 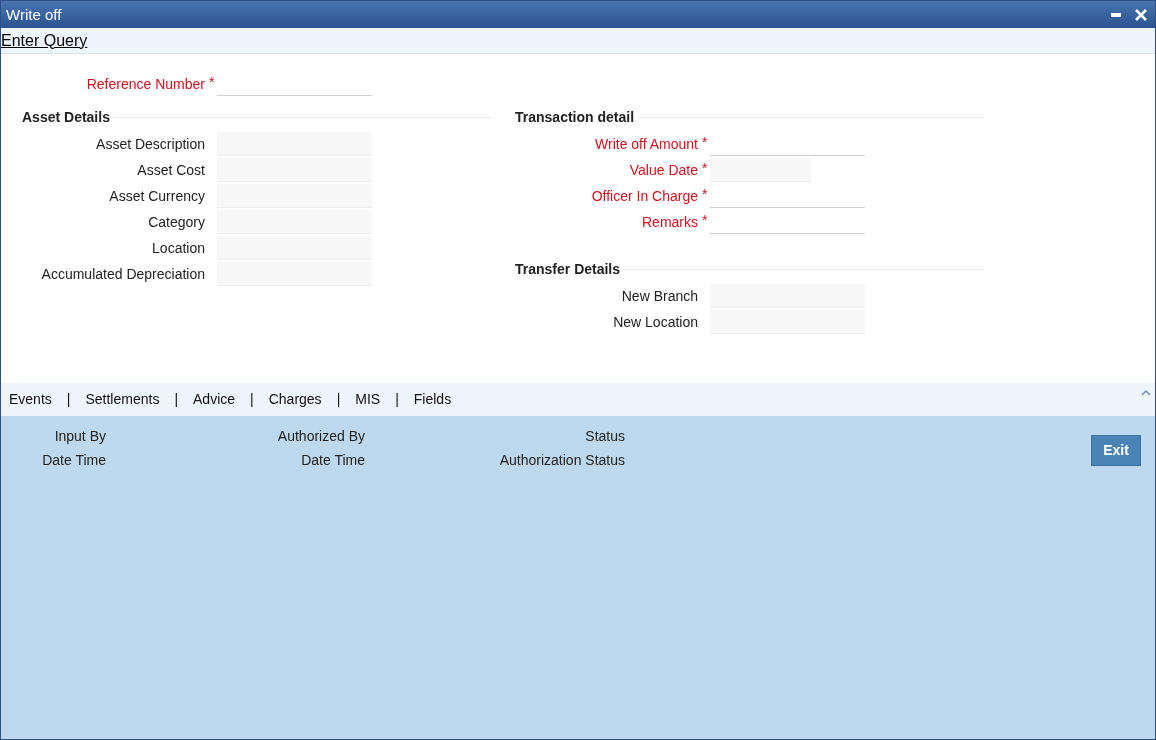 I want to click on tab-link: Events, so click(x=30, y=399).